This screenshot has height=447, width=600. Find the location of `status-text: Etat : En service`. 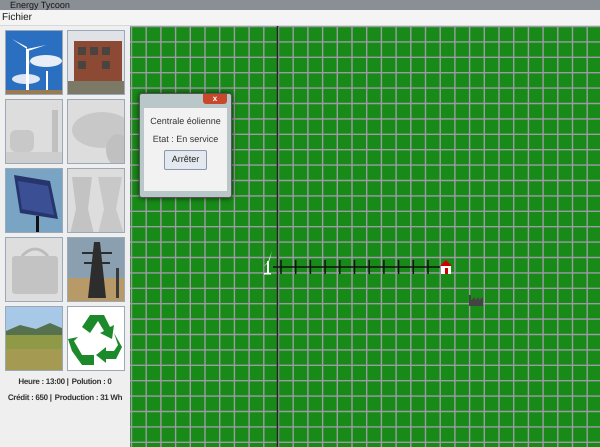

status-text: Etat : En service is located at coordinates (185, 139).